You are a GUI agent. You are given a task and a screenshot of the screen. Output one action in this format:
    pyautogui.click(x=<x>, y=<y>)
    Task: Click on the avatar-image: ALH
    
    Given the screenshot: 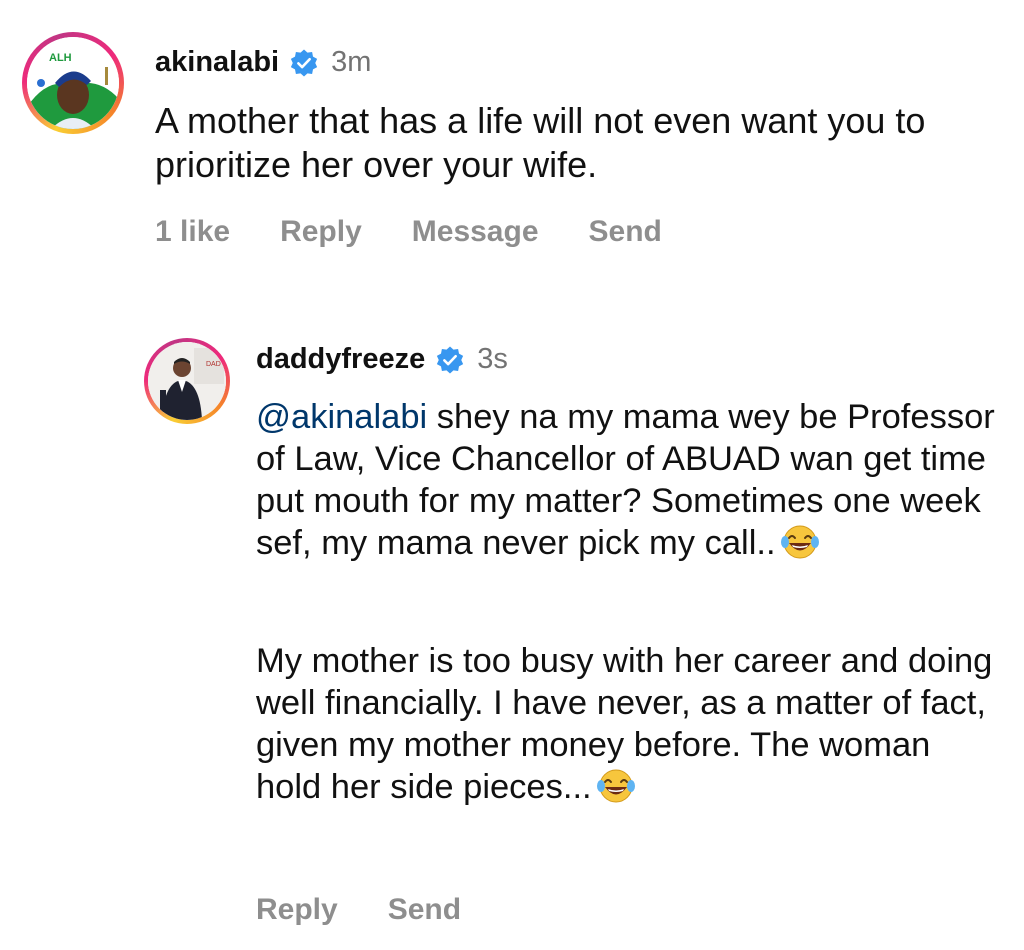 What is the action you would take?
    pyautogui.click(x=73, y=83)
    